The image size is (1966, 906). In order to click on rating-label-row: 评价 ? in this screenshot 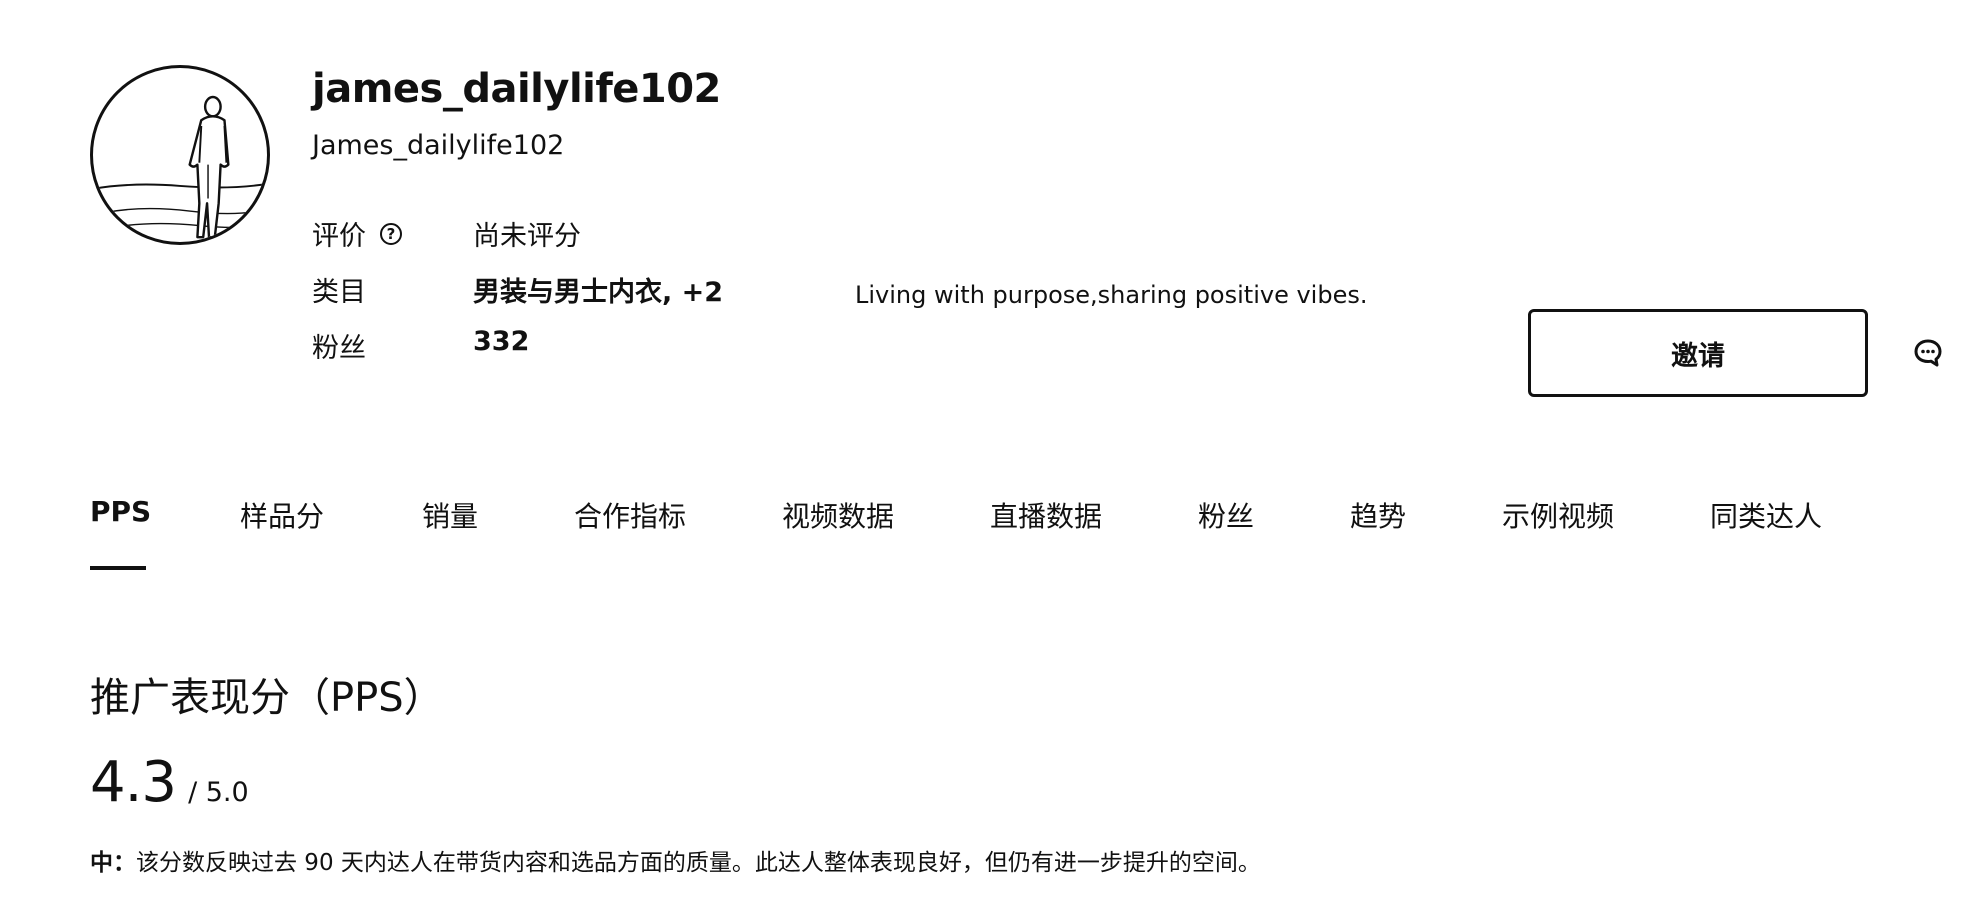, I will do `click(357, 233)`.